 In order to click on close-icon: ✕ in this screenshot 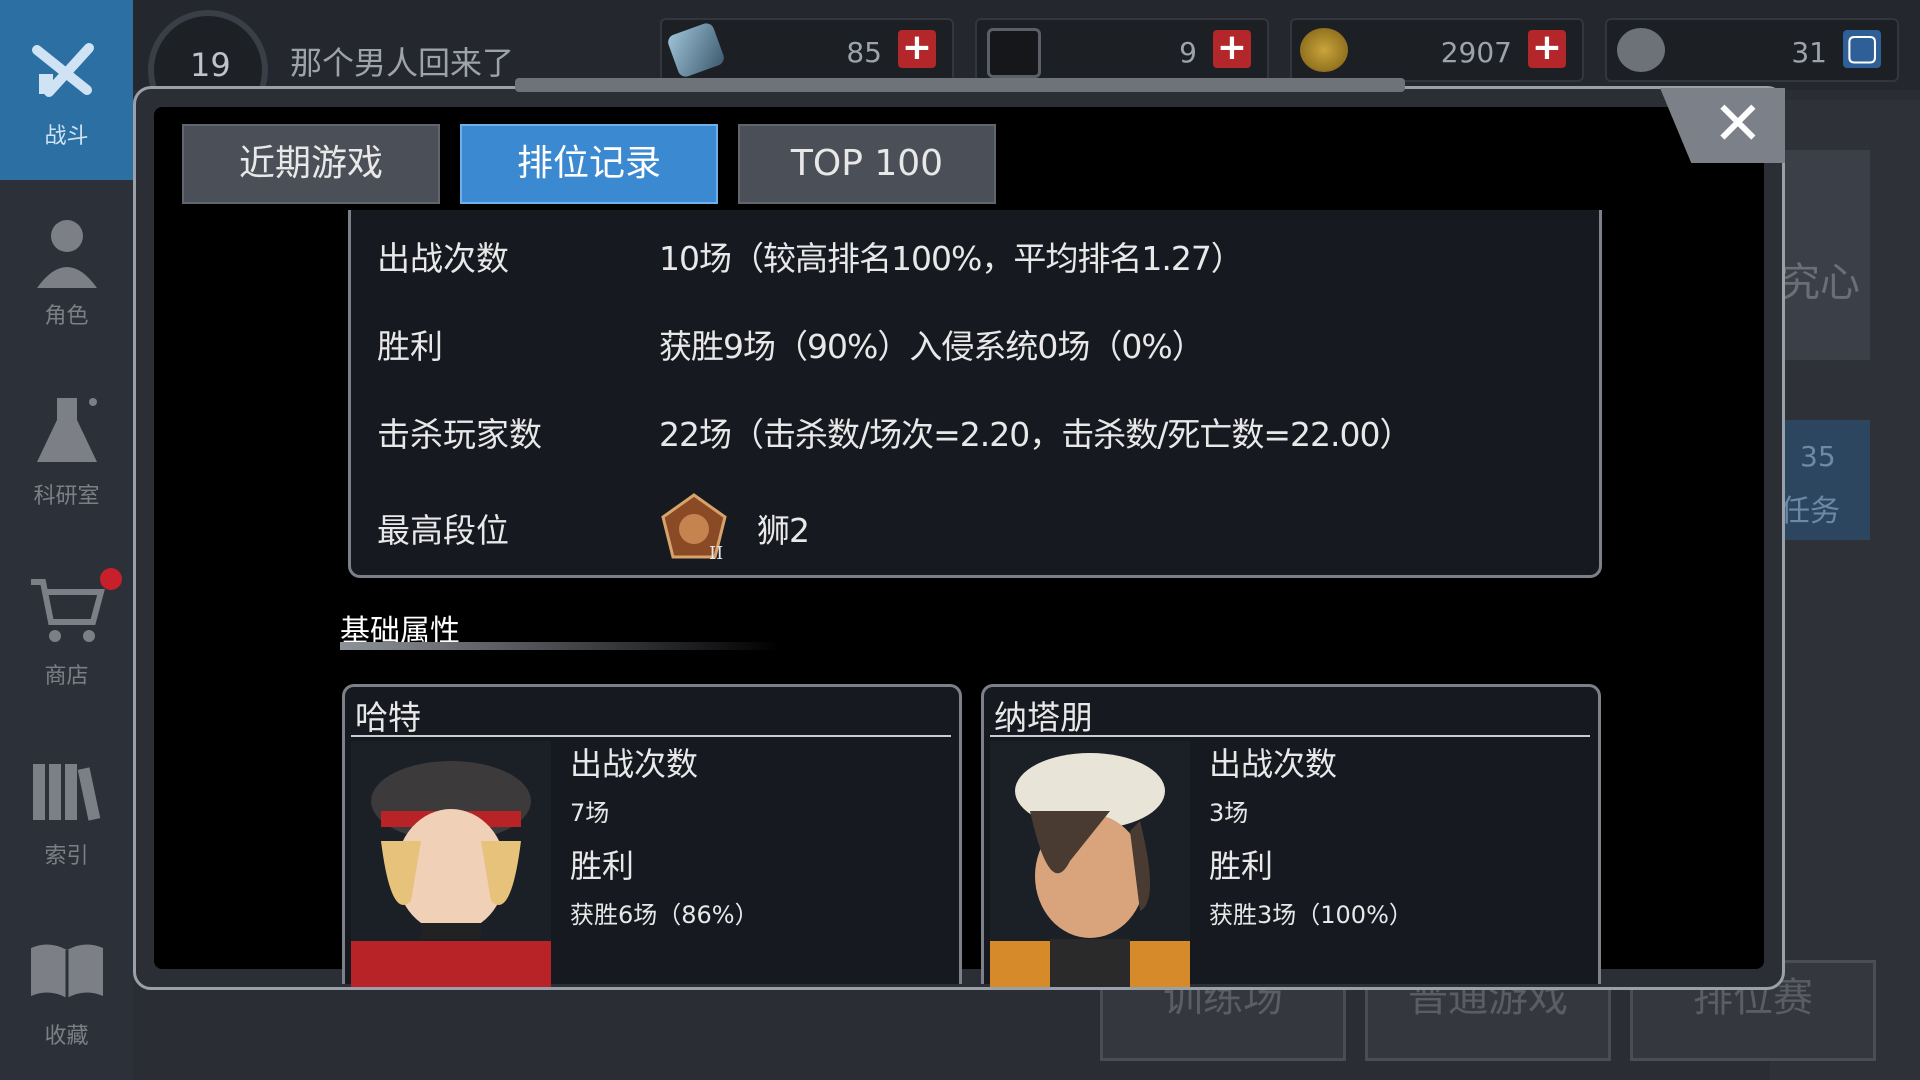, I will do `click(1737, 124)`.